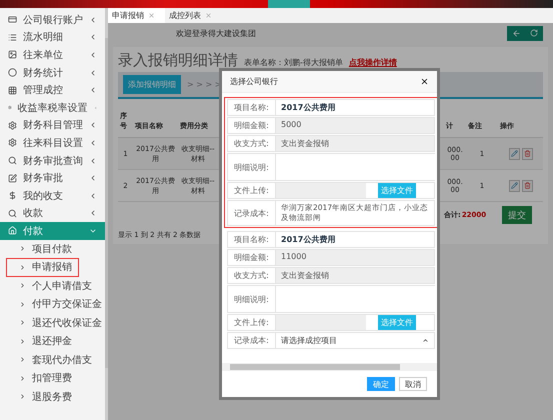 This screenshot has height=420, width=553. Describe the element at coordinates (12, 19) in the screenshot. I see `card-icon` at that location.